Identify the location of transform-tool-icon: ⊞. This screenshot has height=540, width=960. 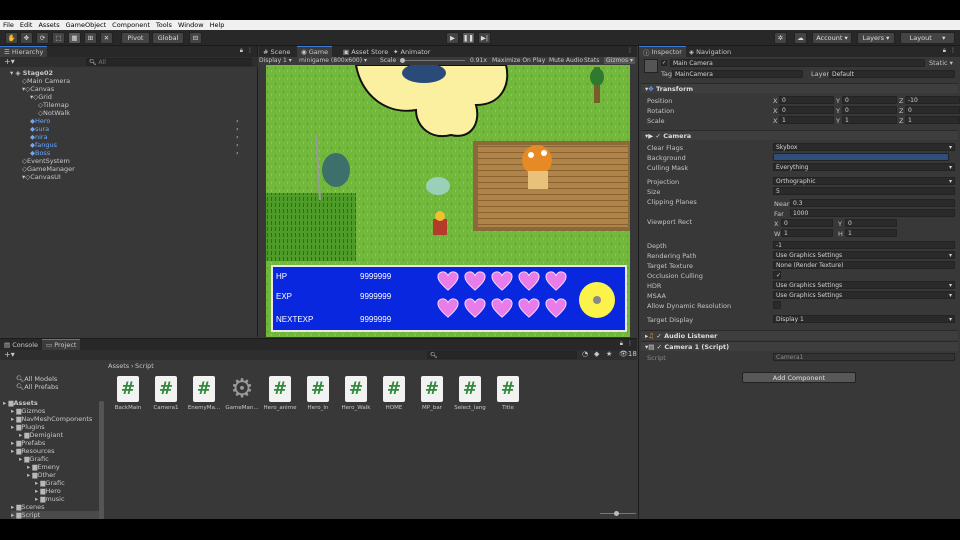
(90, 38).